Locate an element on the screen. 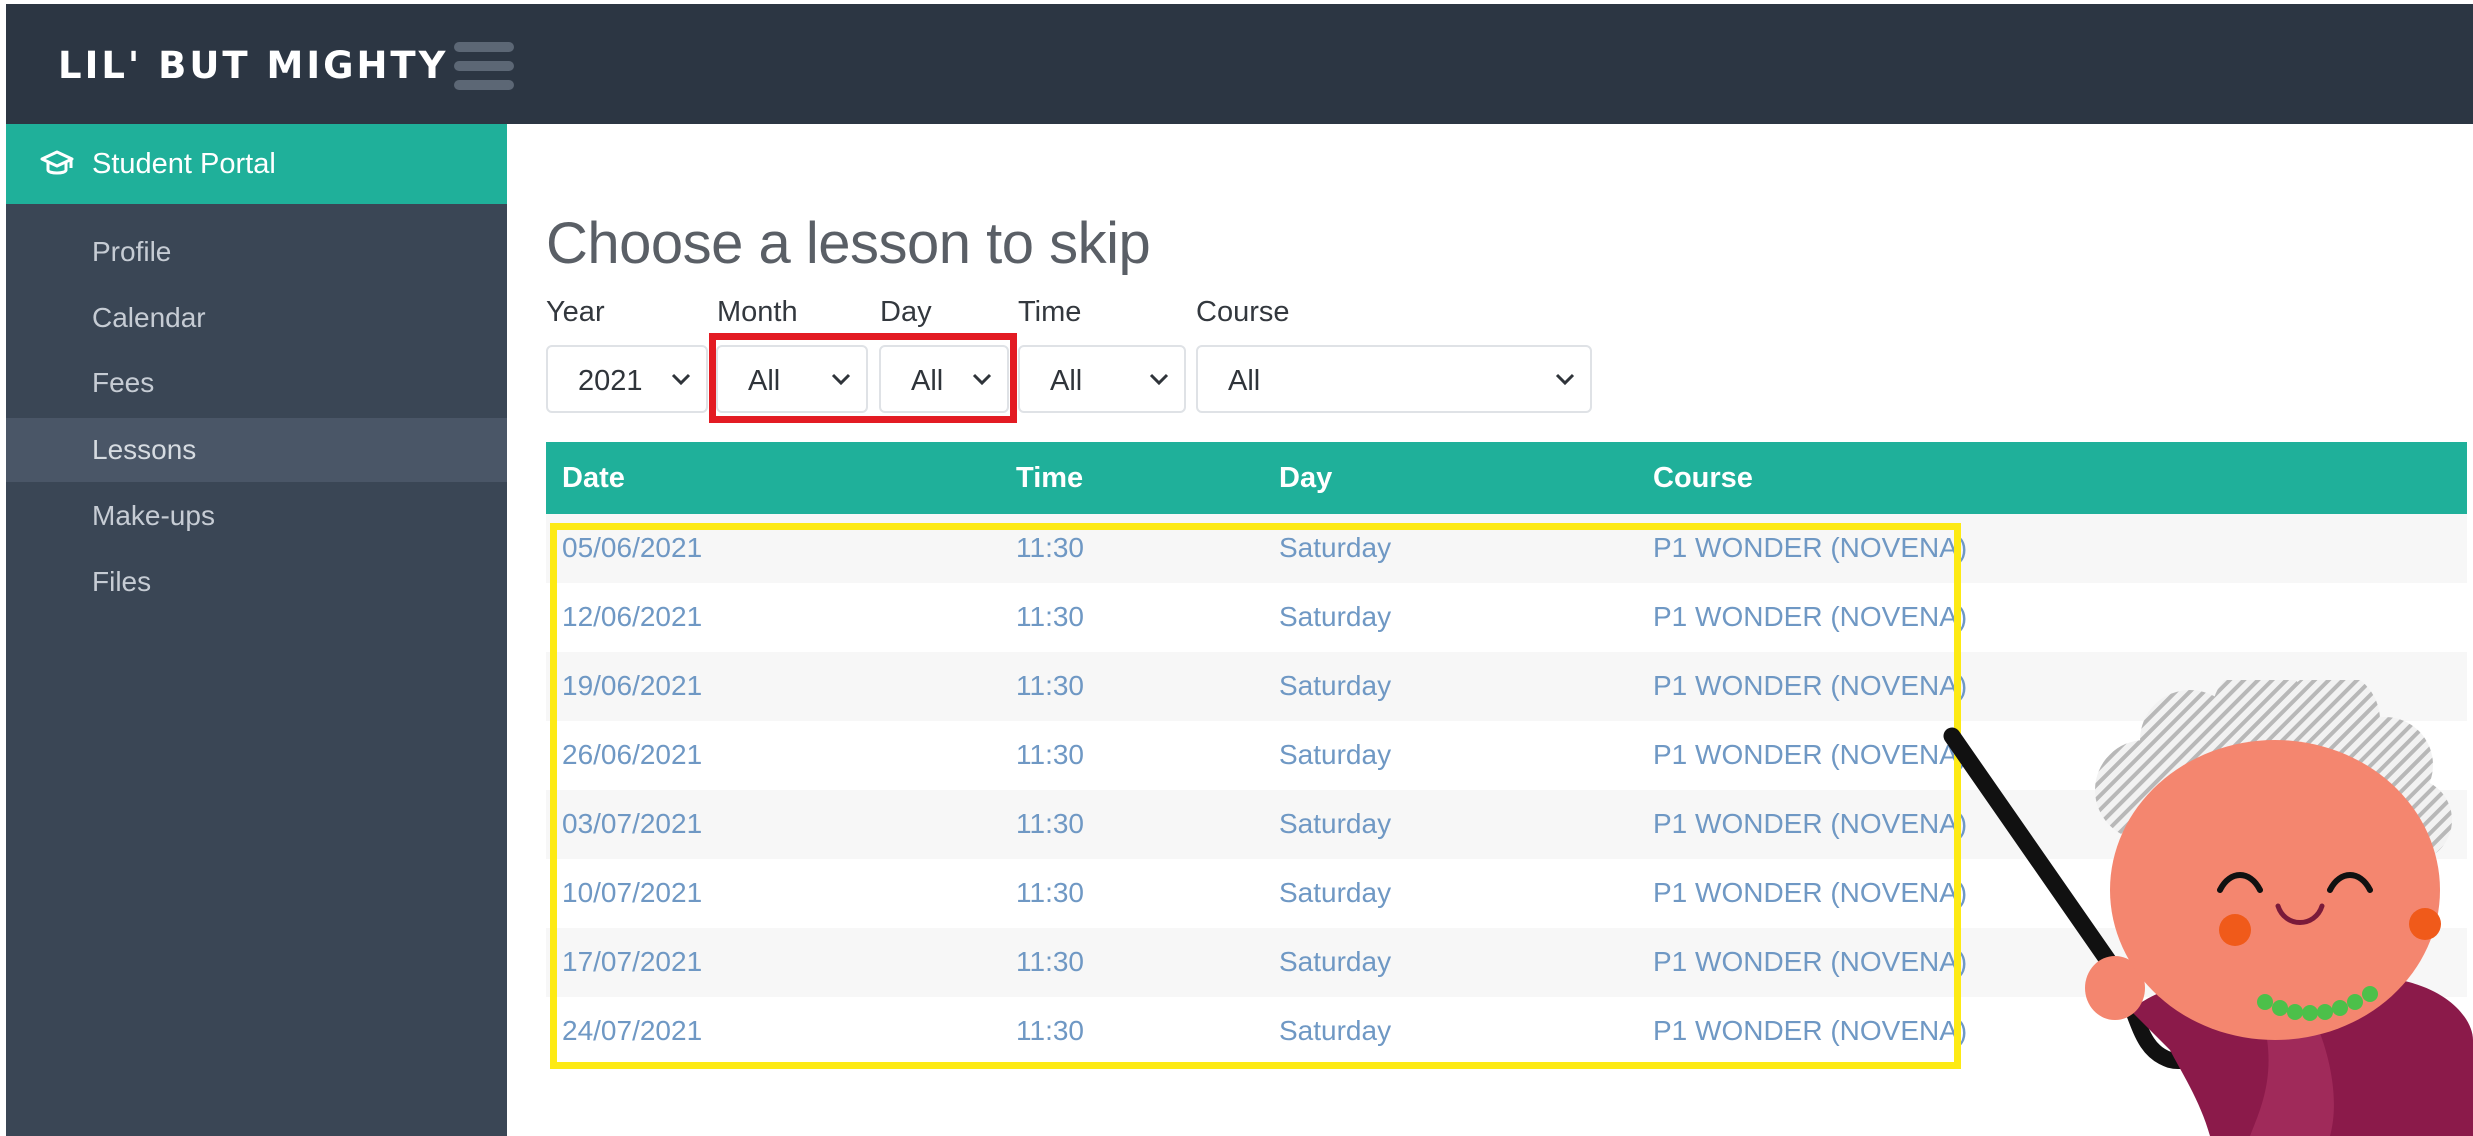 The height and width of the screenshot is (1136, 2473). teacher-illustration is located at coordinates (2208, 908).